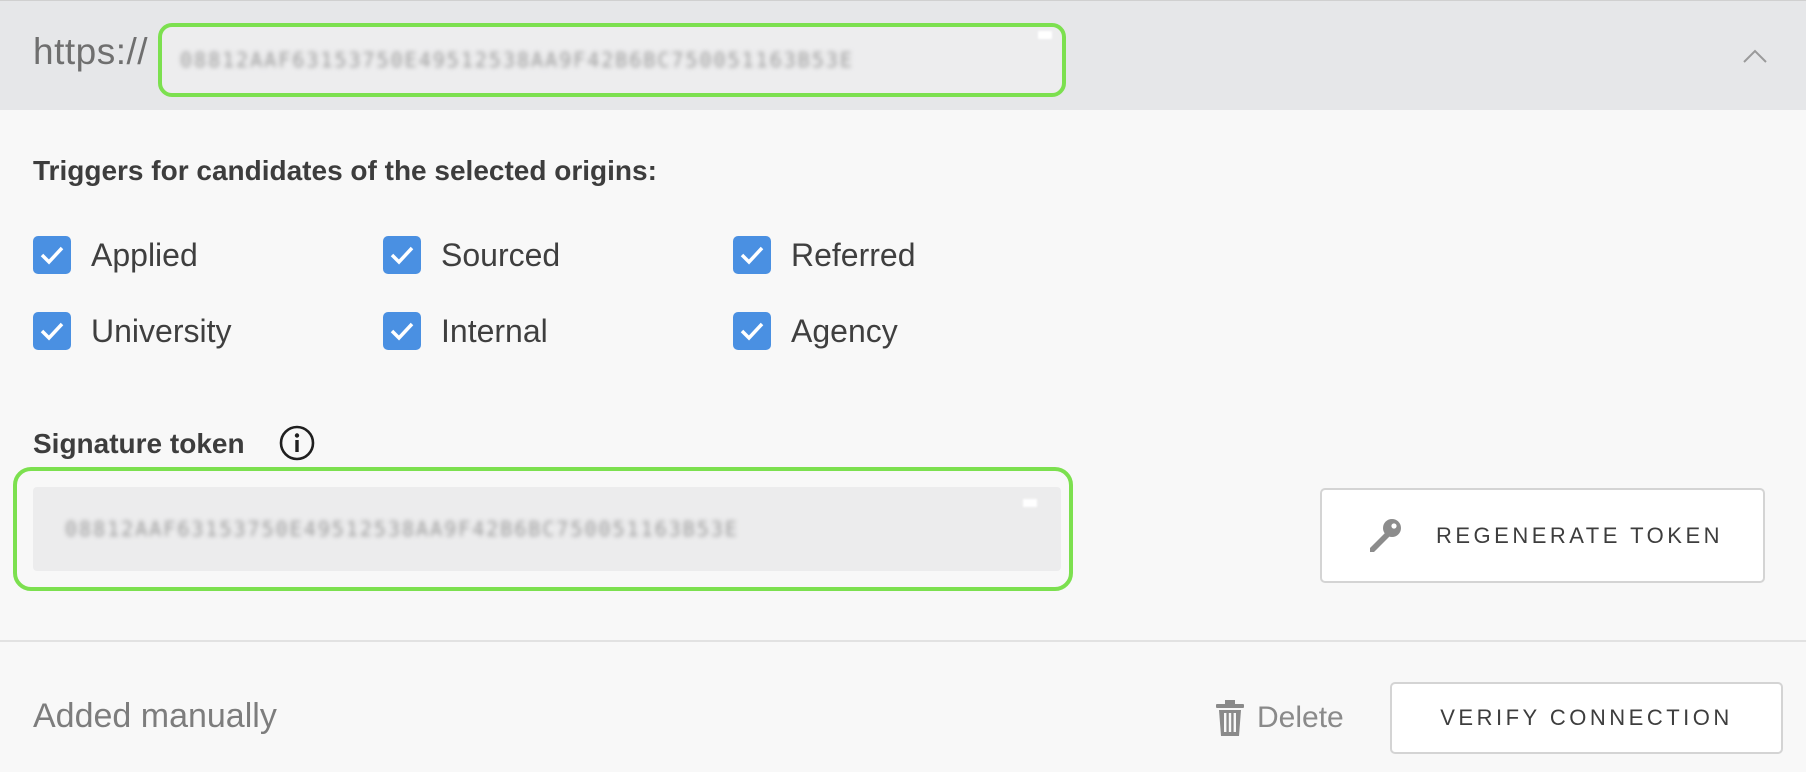 The image size is (1806, 772). I want to click on info-icon, so click(297, 443).